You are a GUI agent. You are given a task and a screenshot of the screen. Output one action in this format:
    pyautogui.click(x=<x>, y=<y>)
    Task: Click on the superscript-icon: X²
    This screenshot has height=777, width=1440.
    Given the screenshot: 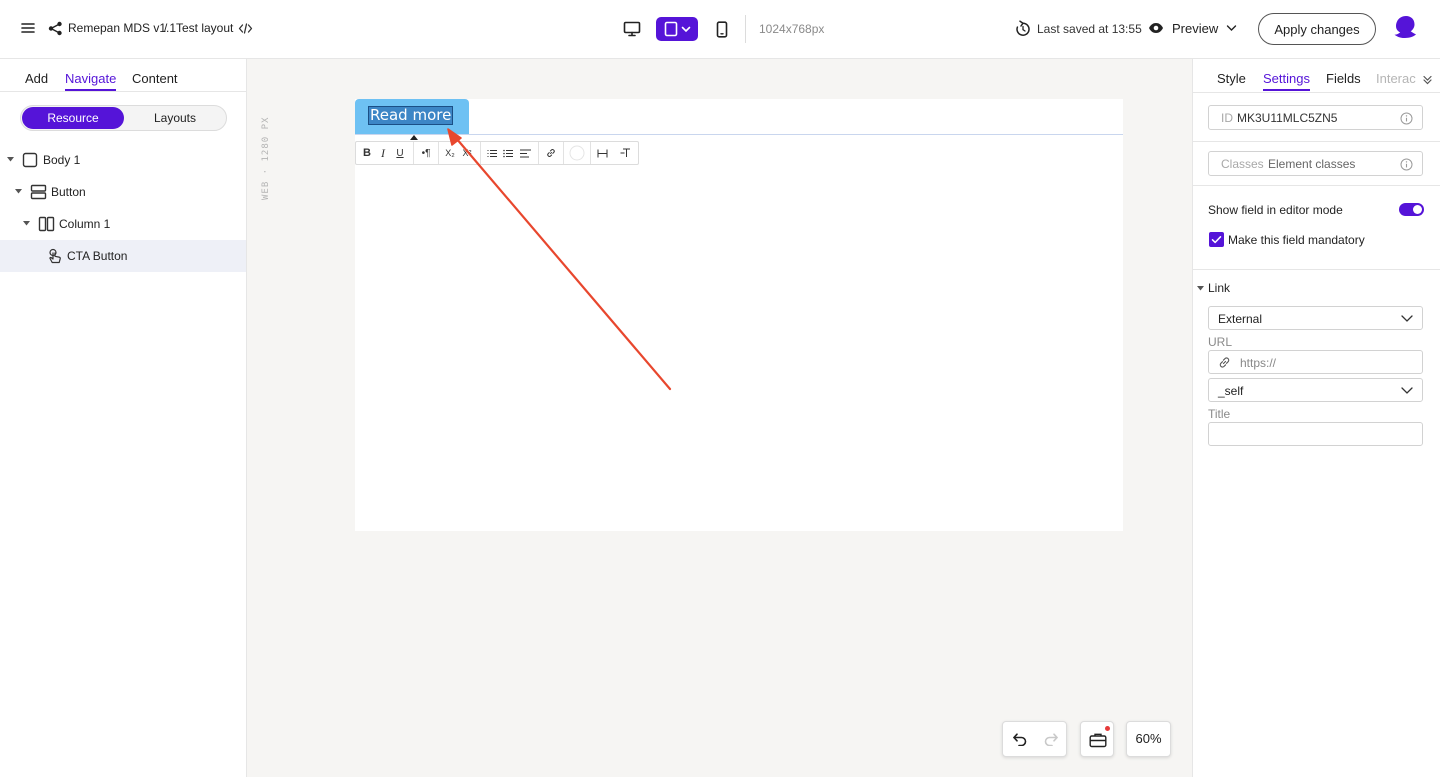 What is the action you would take?
    pyautogui.click(x=467, y=153)
    